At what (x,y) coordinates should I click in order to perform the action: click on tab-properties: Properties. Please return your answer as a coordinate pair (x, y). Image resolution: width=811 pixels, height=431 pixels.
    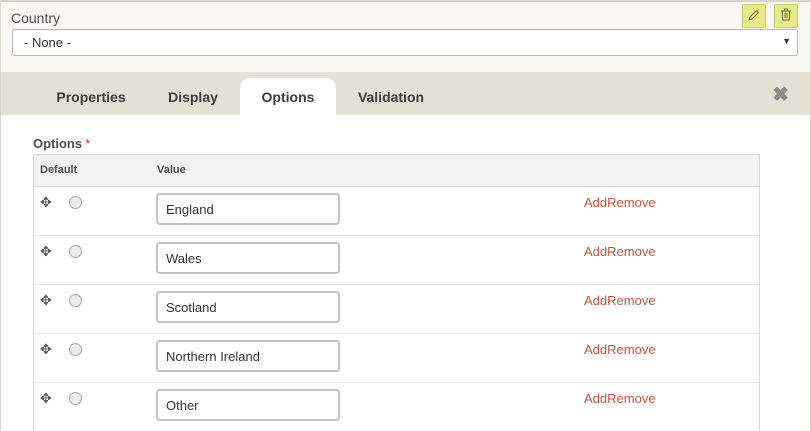
    Looking at the image, I should click on (91, 96).